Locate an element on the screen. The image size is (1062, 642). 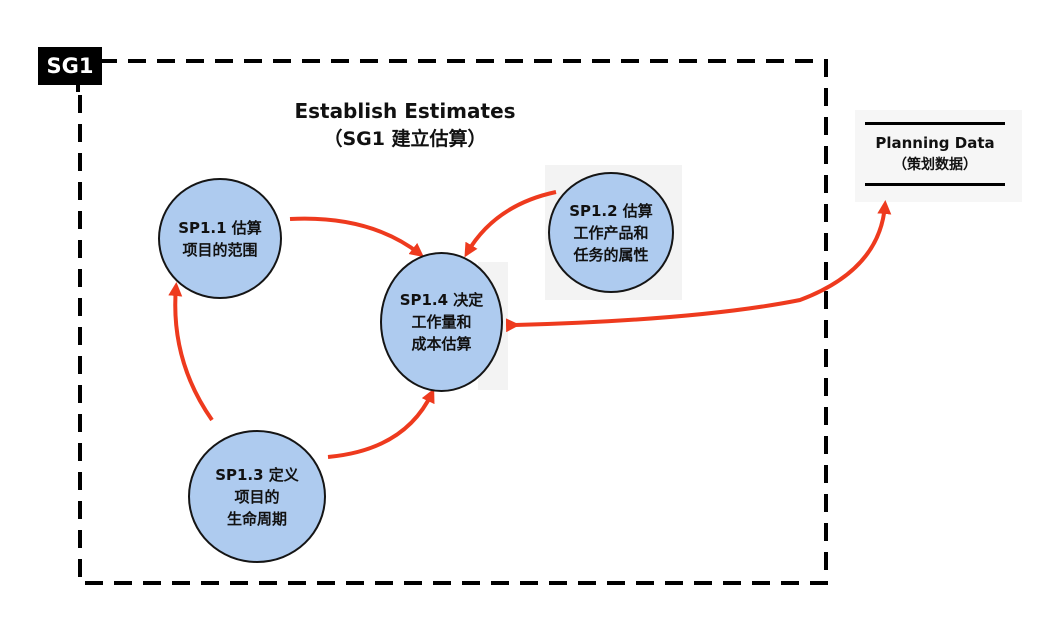
arrow-sp12-to-sp14 is located at coordinates (510, 224).